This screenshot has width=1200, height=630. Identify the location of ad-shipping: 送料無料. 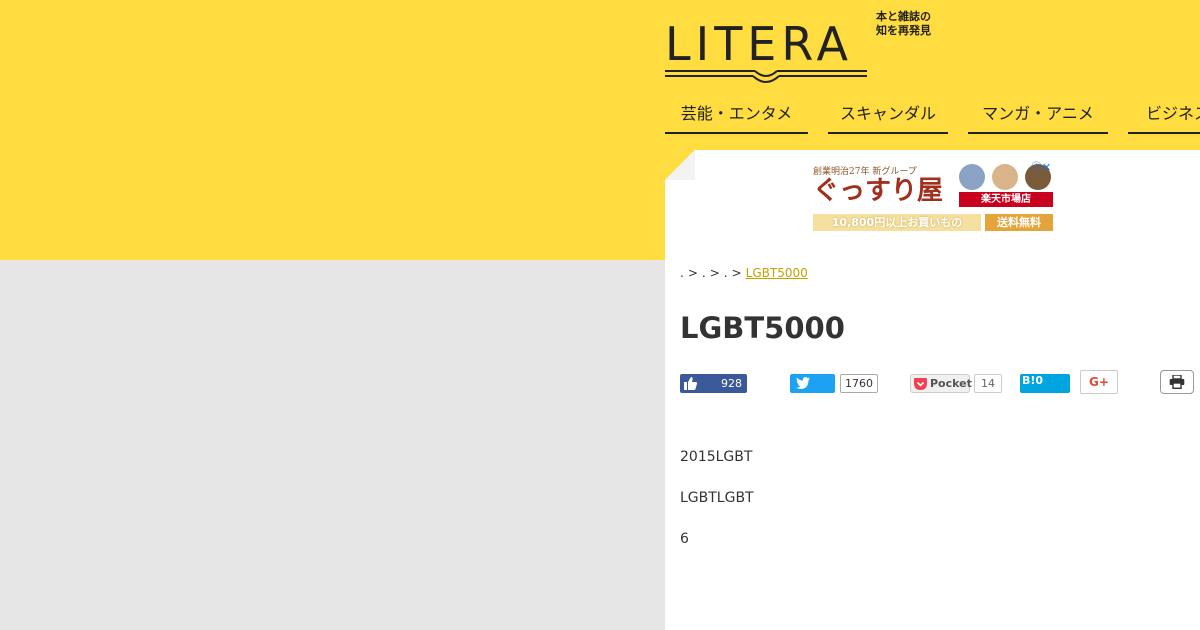
(1019, 222).